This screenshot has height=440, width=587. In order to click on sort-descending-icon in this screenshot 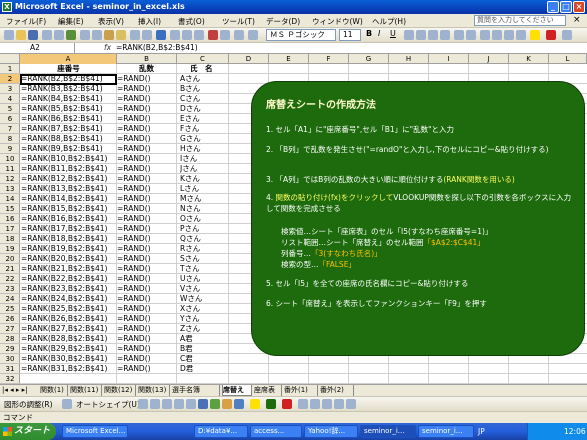, I will do `click(199, 35)`.